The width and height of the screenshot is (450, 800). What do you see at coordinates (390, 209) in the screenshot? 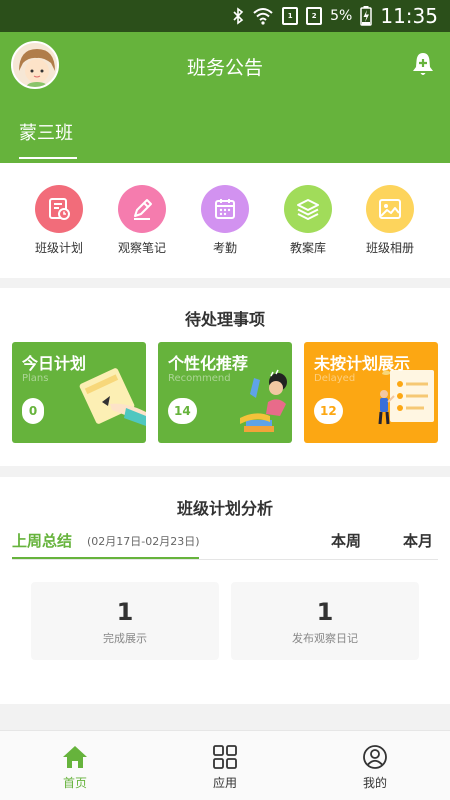
I see `image-icon` at bounding box center [390, 209].